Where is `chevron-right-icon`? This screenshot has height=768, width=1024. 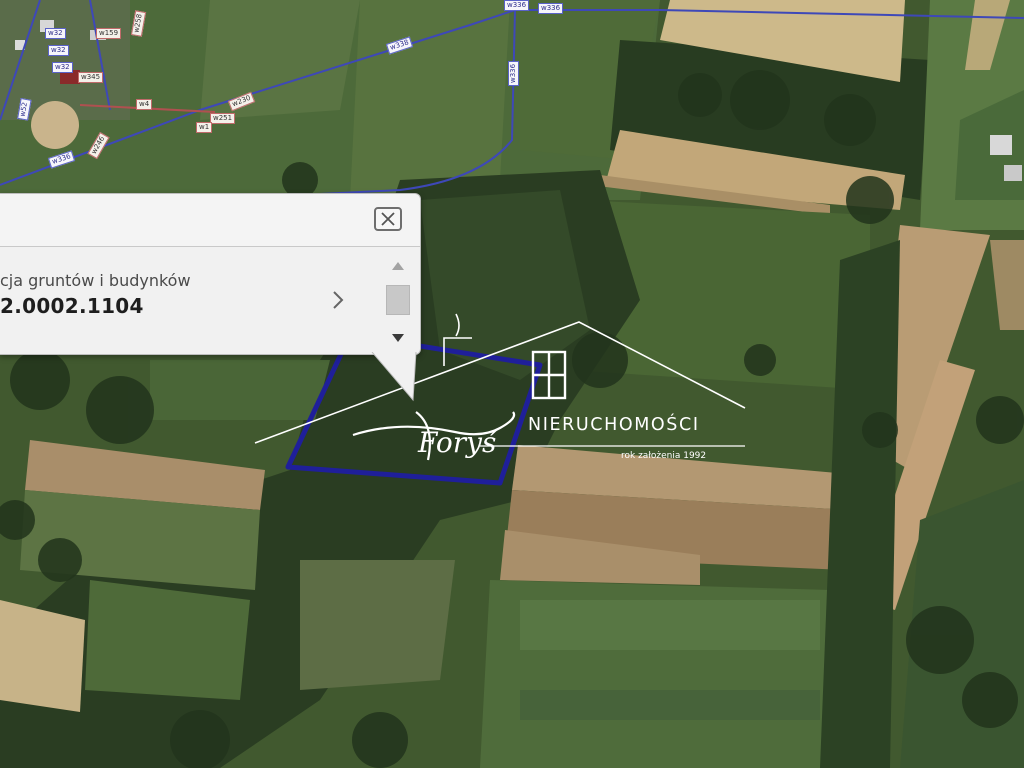
chevron-right-icon is located at coordinates (338, 300).